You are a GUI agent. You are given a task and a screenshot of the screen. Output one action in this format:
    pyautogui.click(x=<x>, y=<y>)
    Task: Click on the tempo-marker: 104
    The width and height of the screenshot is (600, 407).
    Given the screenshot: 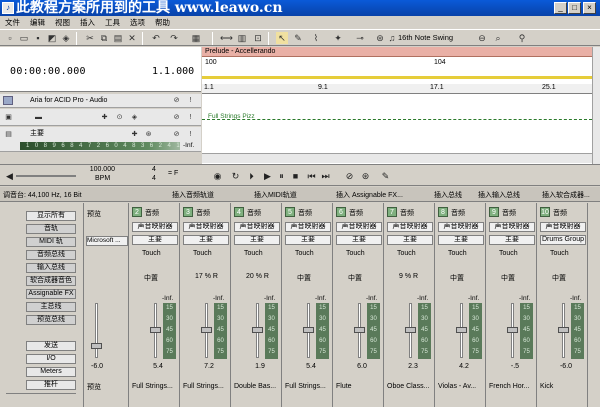 What is the action you would take?
    pyautogui.click(x=440, y=62)
    